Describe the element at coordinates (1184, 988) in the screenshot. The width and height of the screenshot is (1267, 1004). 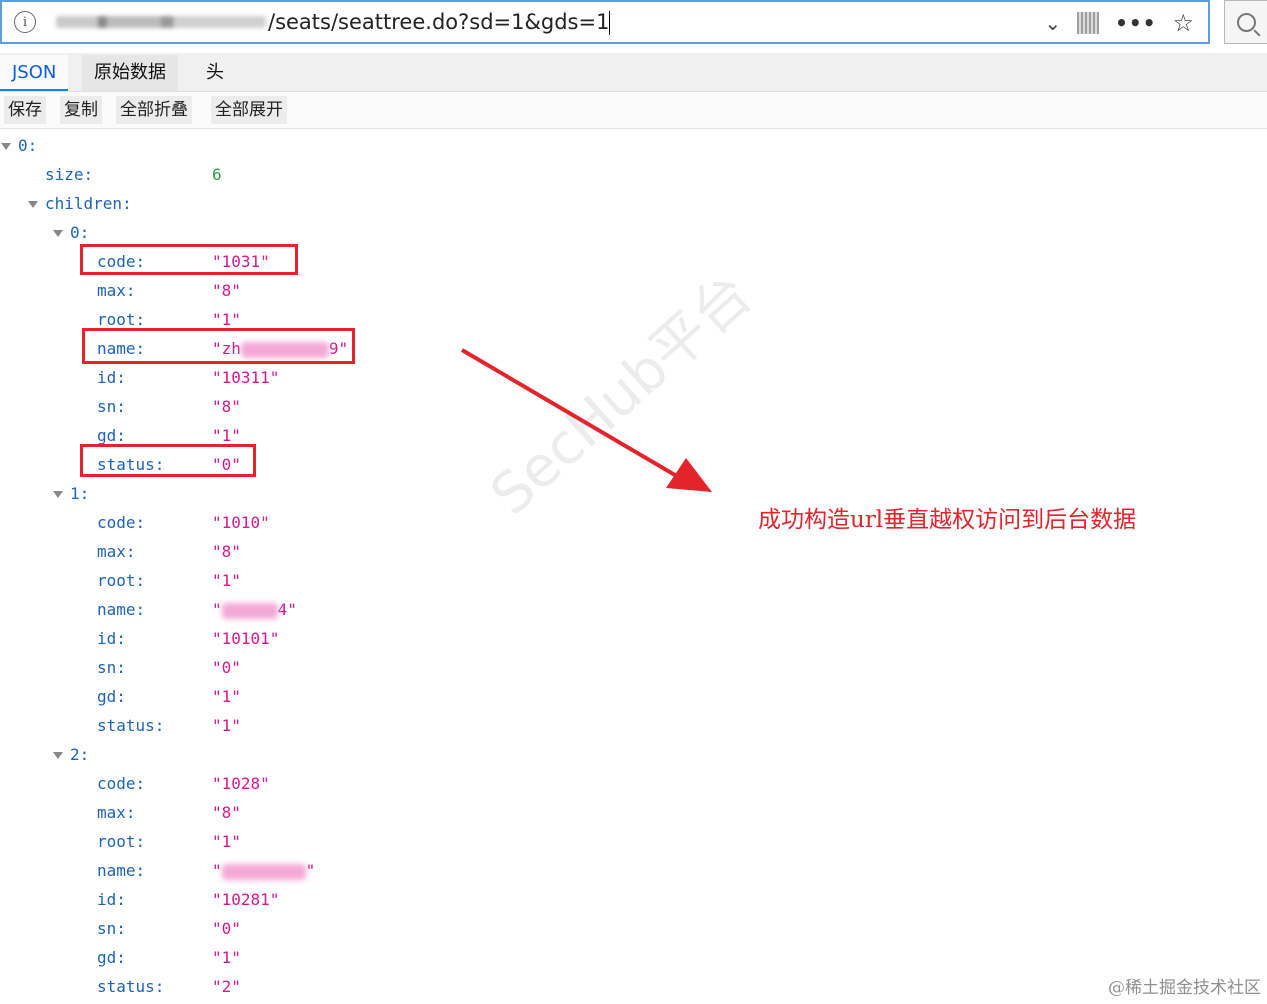
I see `source-credit: @稀土掘金技术社区` at that location.